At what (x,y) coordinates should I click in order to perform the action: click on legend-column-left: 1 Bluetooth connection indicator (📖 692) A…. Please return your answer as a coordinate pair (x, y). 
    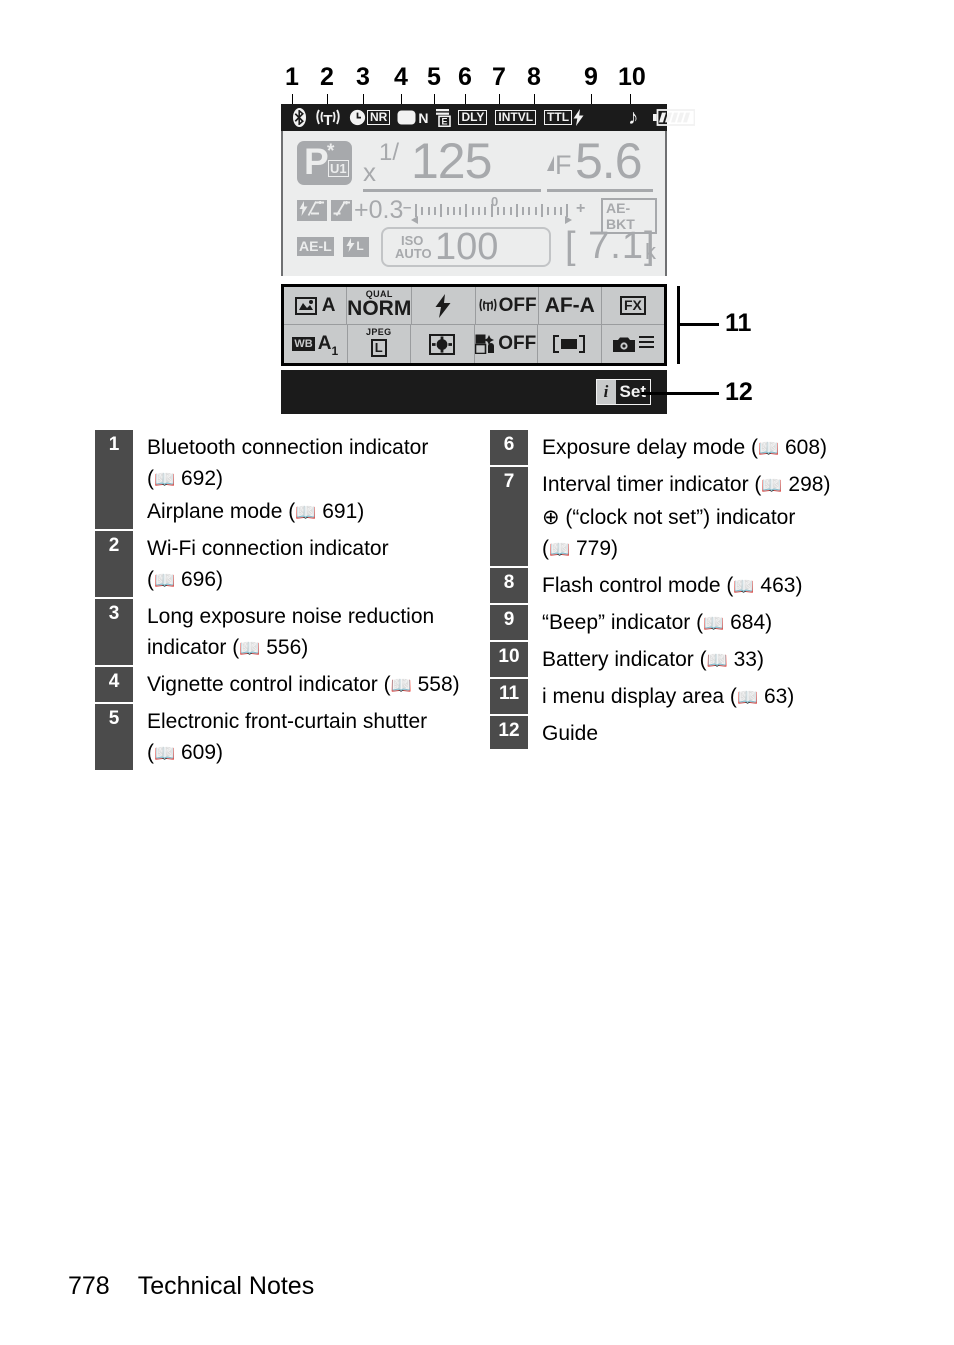
    Looking at the image, I should click on (282, 601).